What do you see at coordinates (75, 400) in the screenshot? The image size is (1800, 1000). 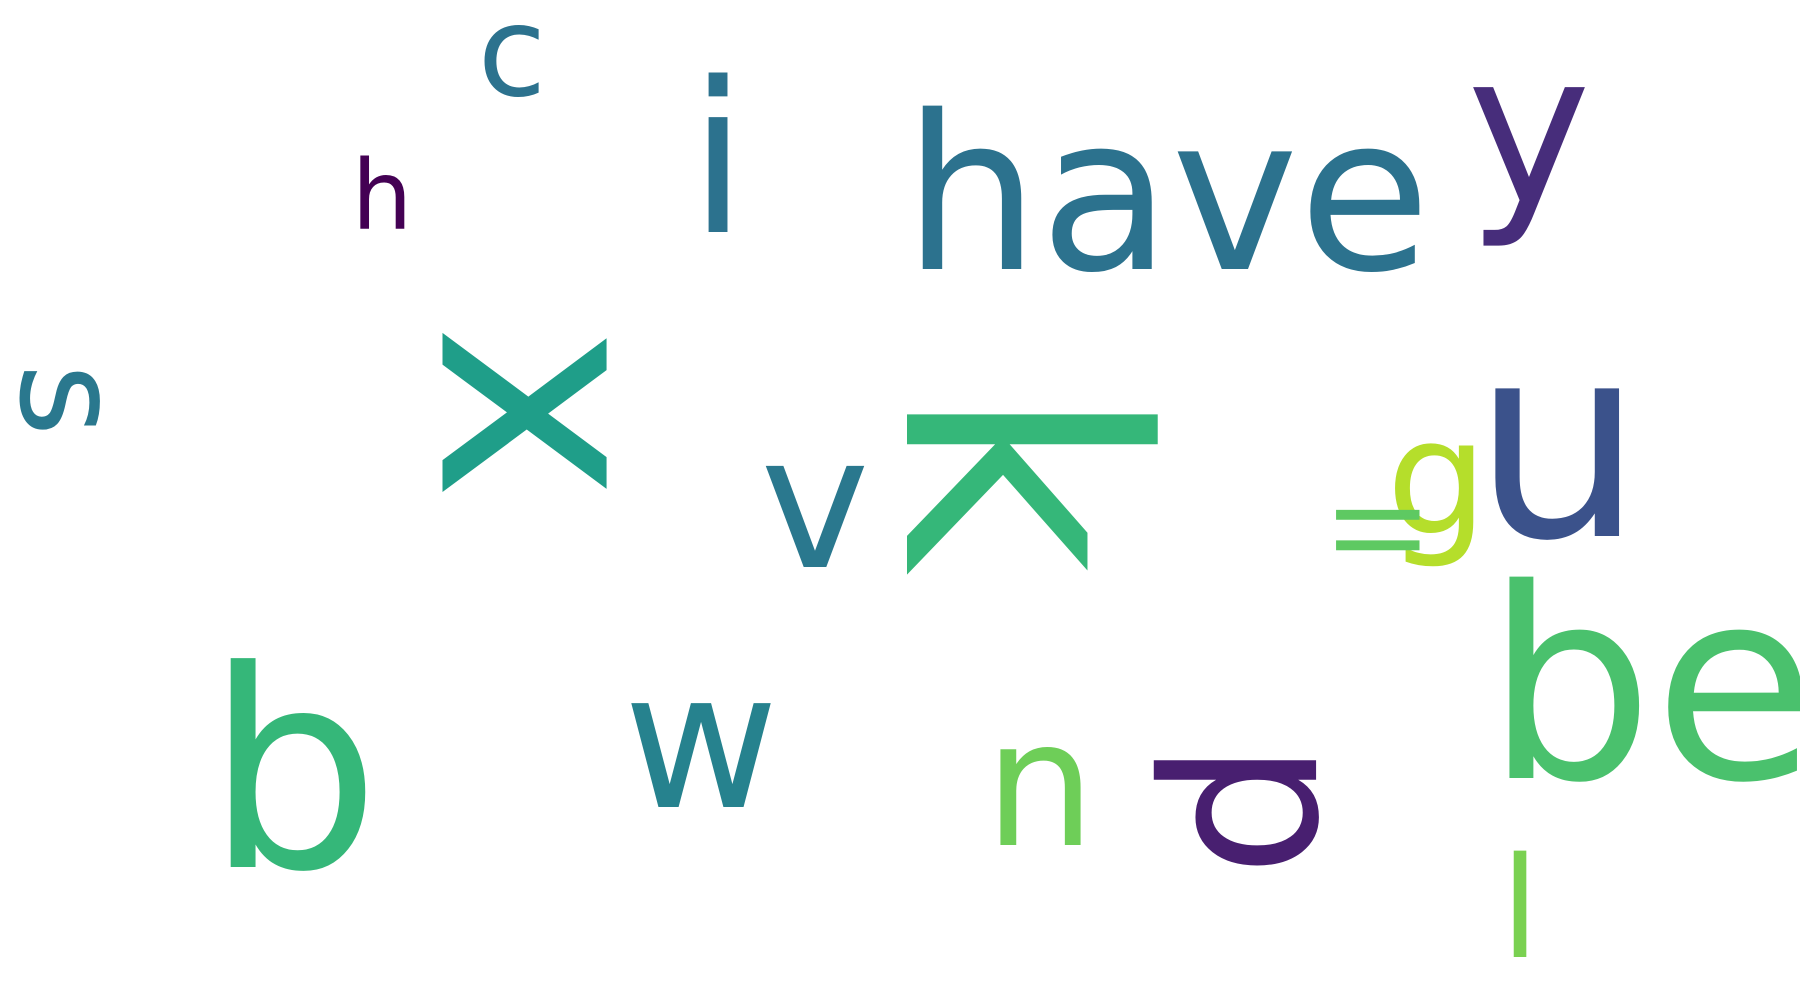 I see `word-s: s` at bounding box center [75, 400].